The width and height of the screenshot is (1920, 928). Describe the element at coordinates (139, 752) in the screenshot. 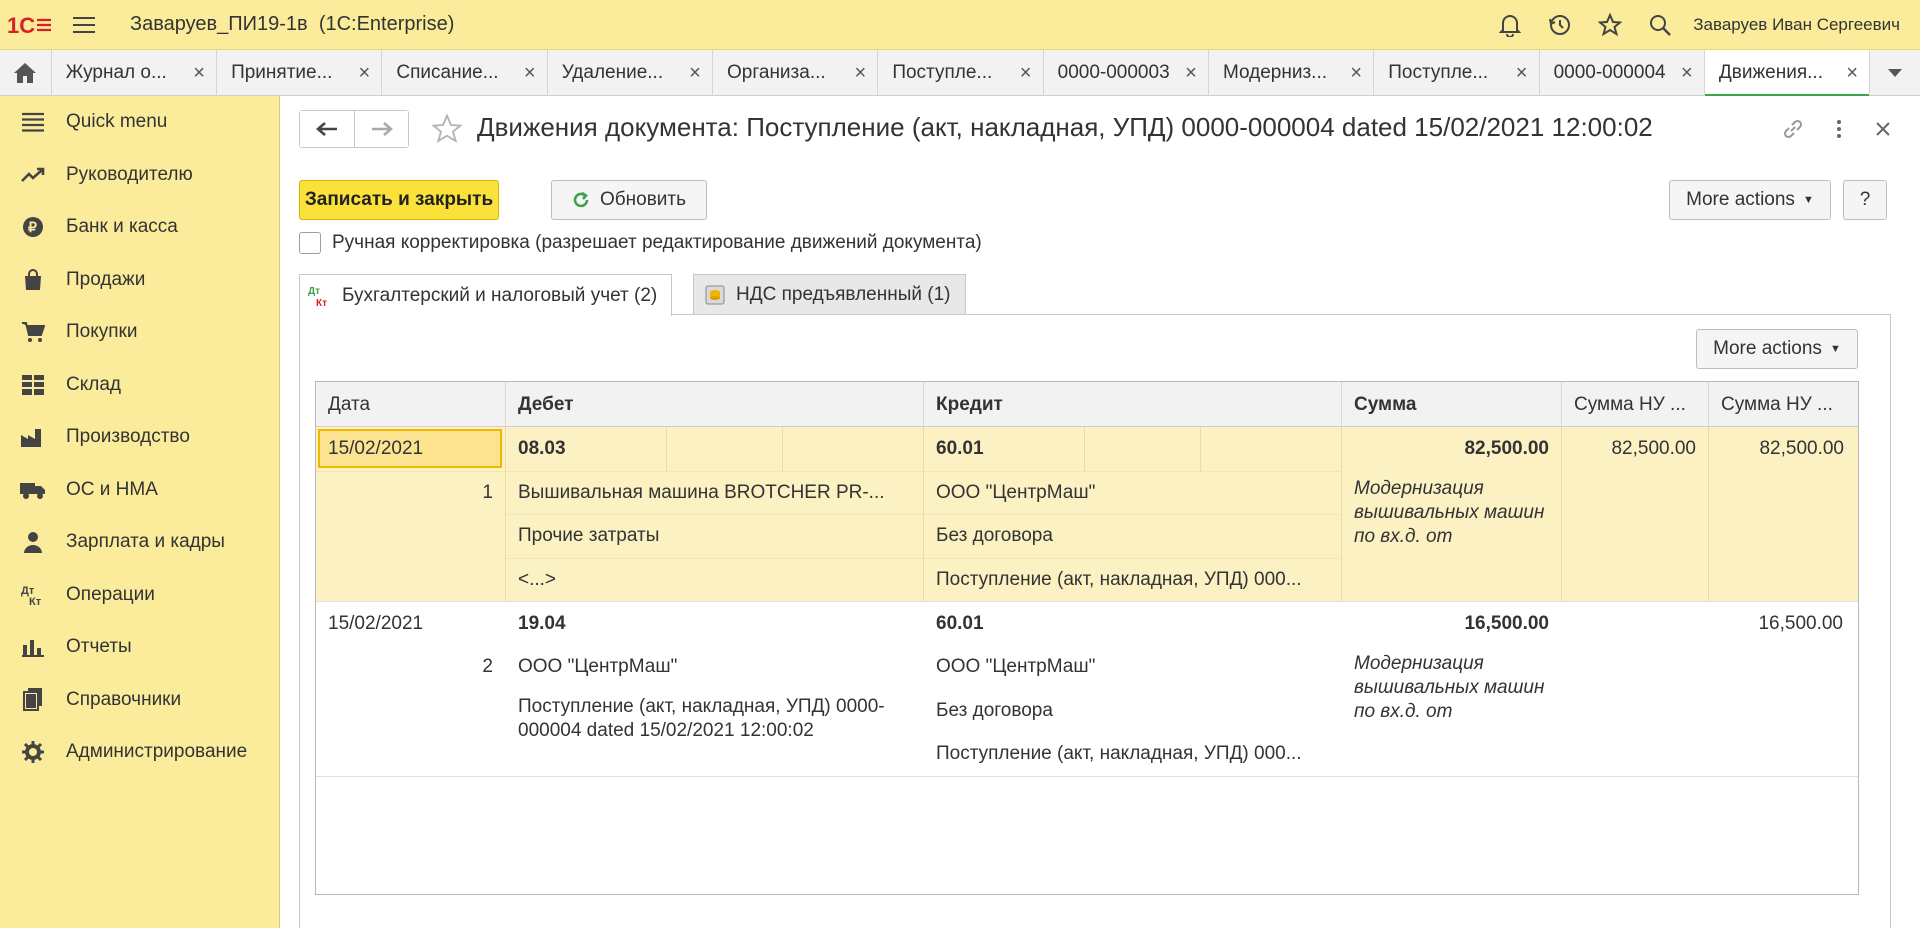

I see `sidebar-item-administrirovanie: Администрирование` at that location.